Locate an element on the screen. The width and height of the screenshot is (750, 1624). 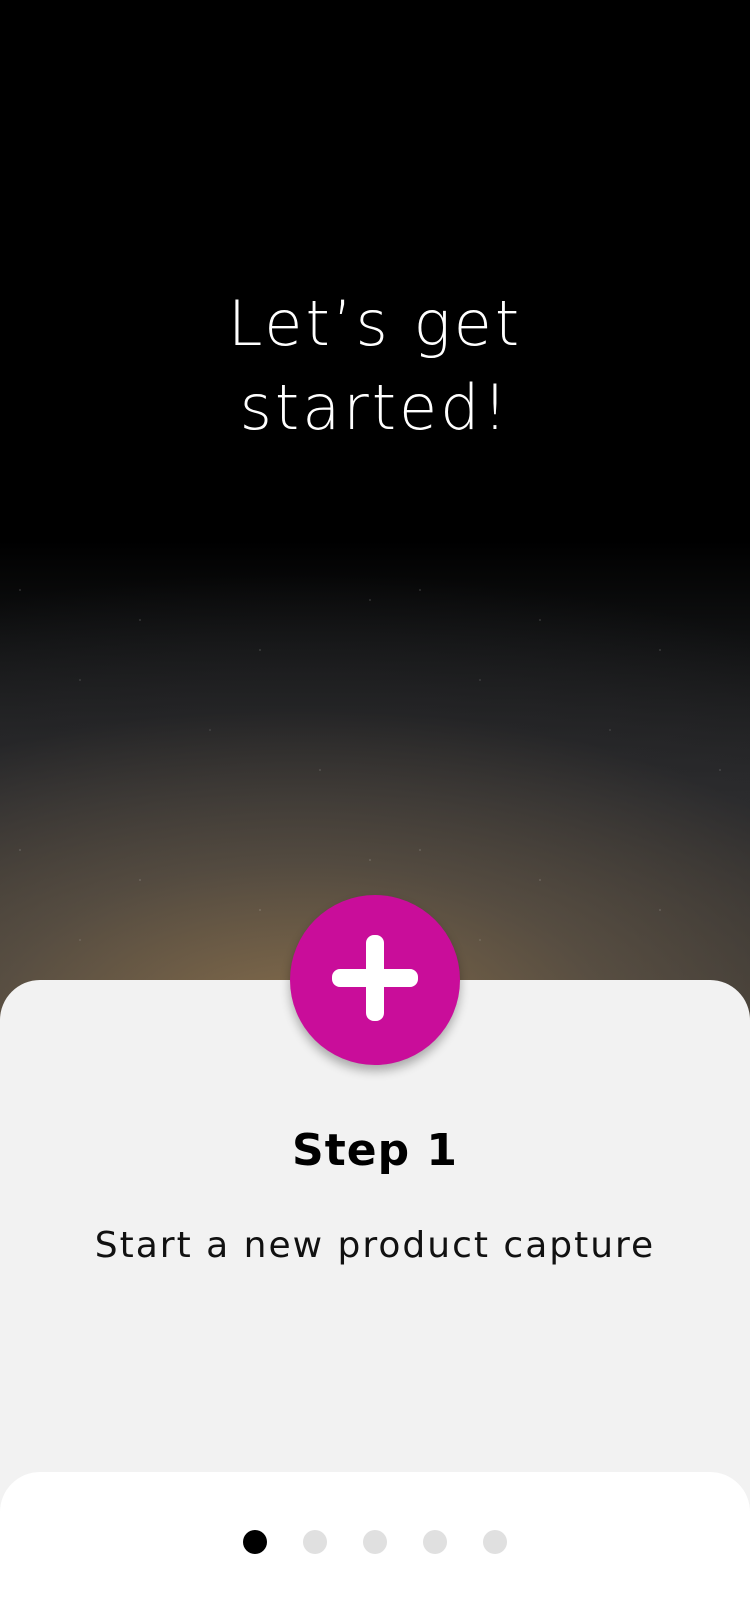
step-description: Start a new product capture is located at coordinates (375, 1245).